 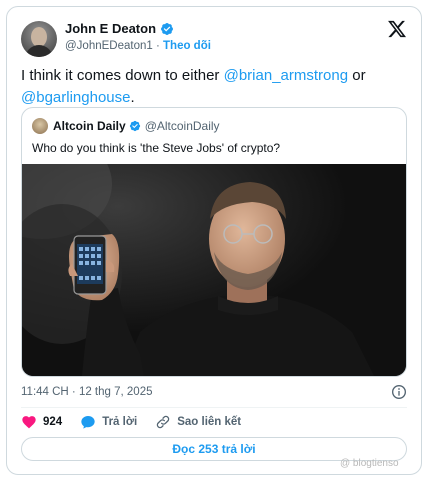 I want to click on author-avatar, so click(x=39, y=39).